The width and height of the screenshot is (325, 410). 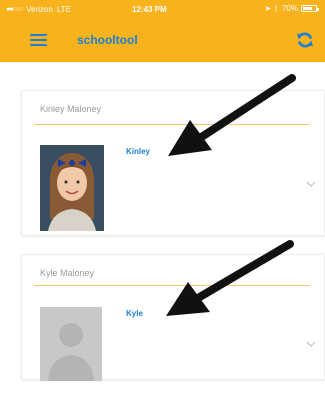 I want to click on battery-icon, so click(x=310, y=8).